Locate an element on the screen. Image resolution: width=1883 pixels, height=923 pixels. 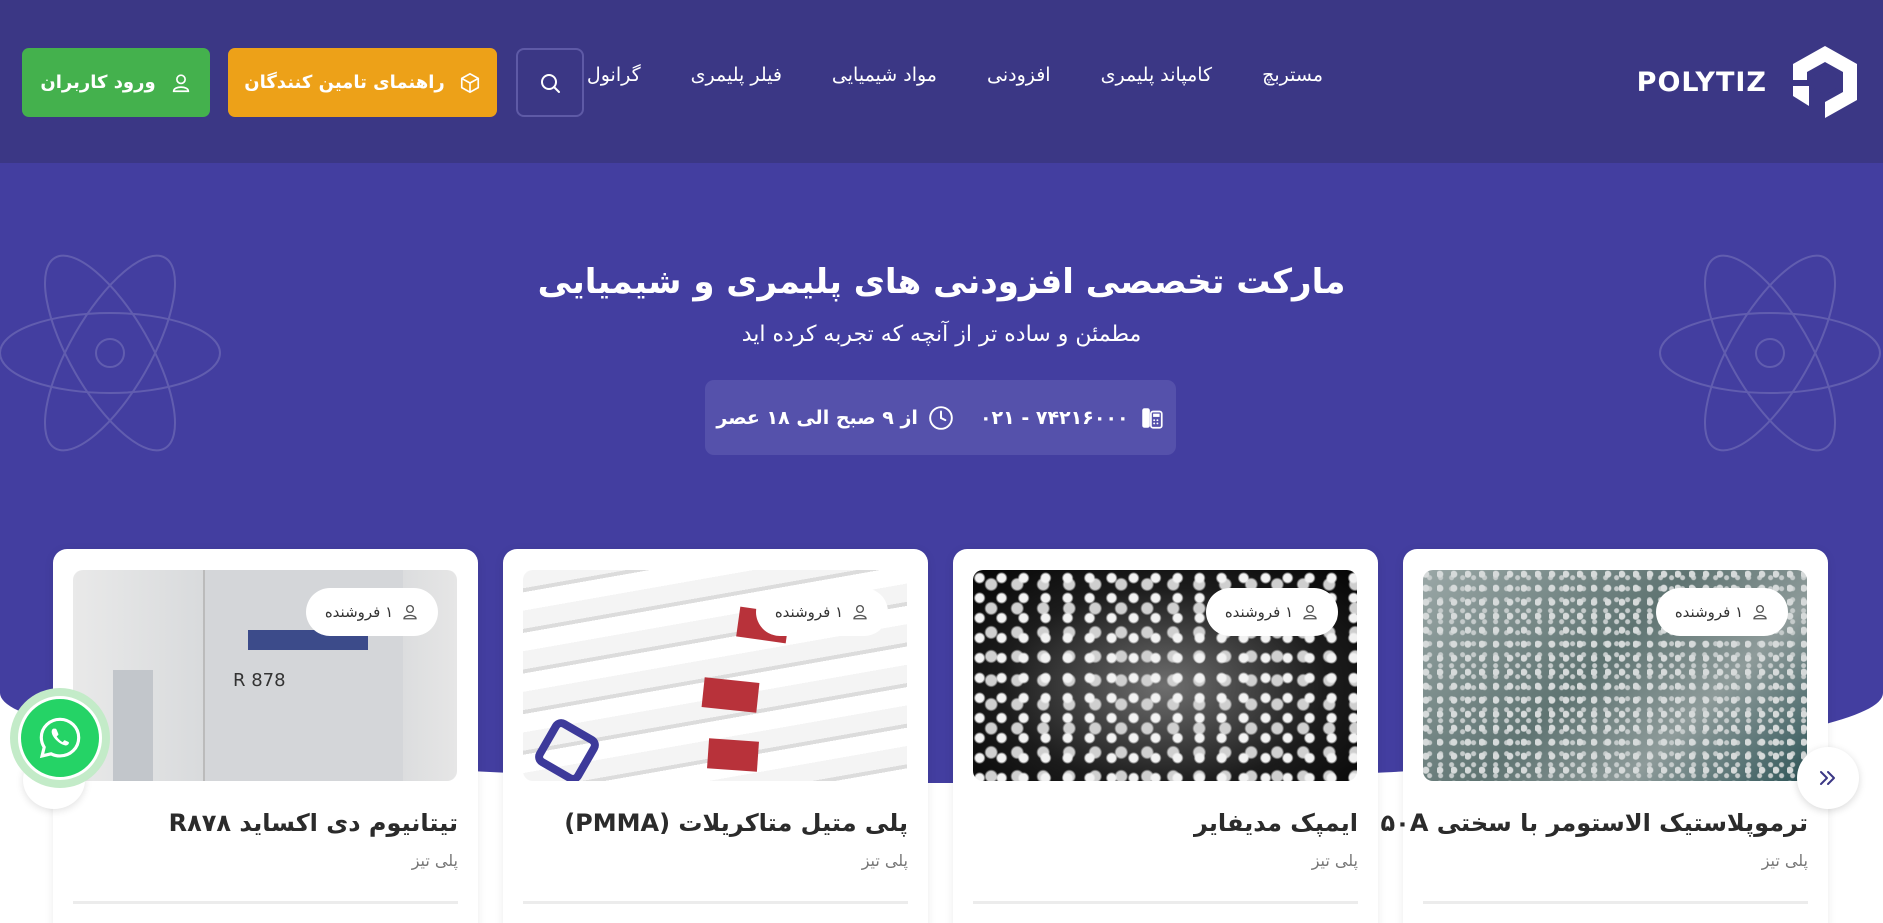
hero-title: مارکت تخصصی افزودنی های پلیمری و شیمیایی is located at coordinates (941, 282).